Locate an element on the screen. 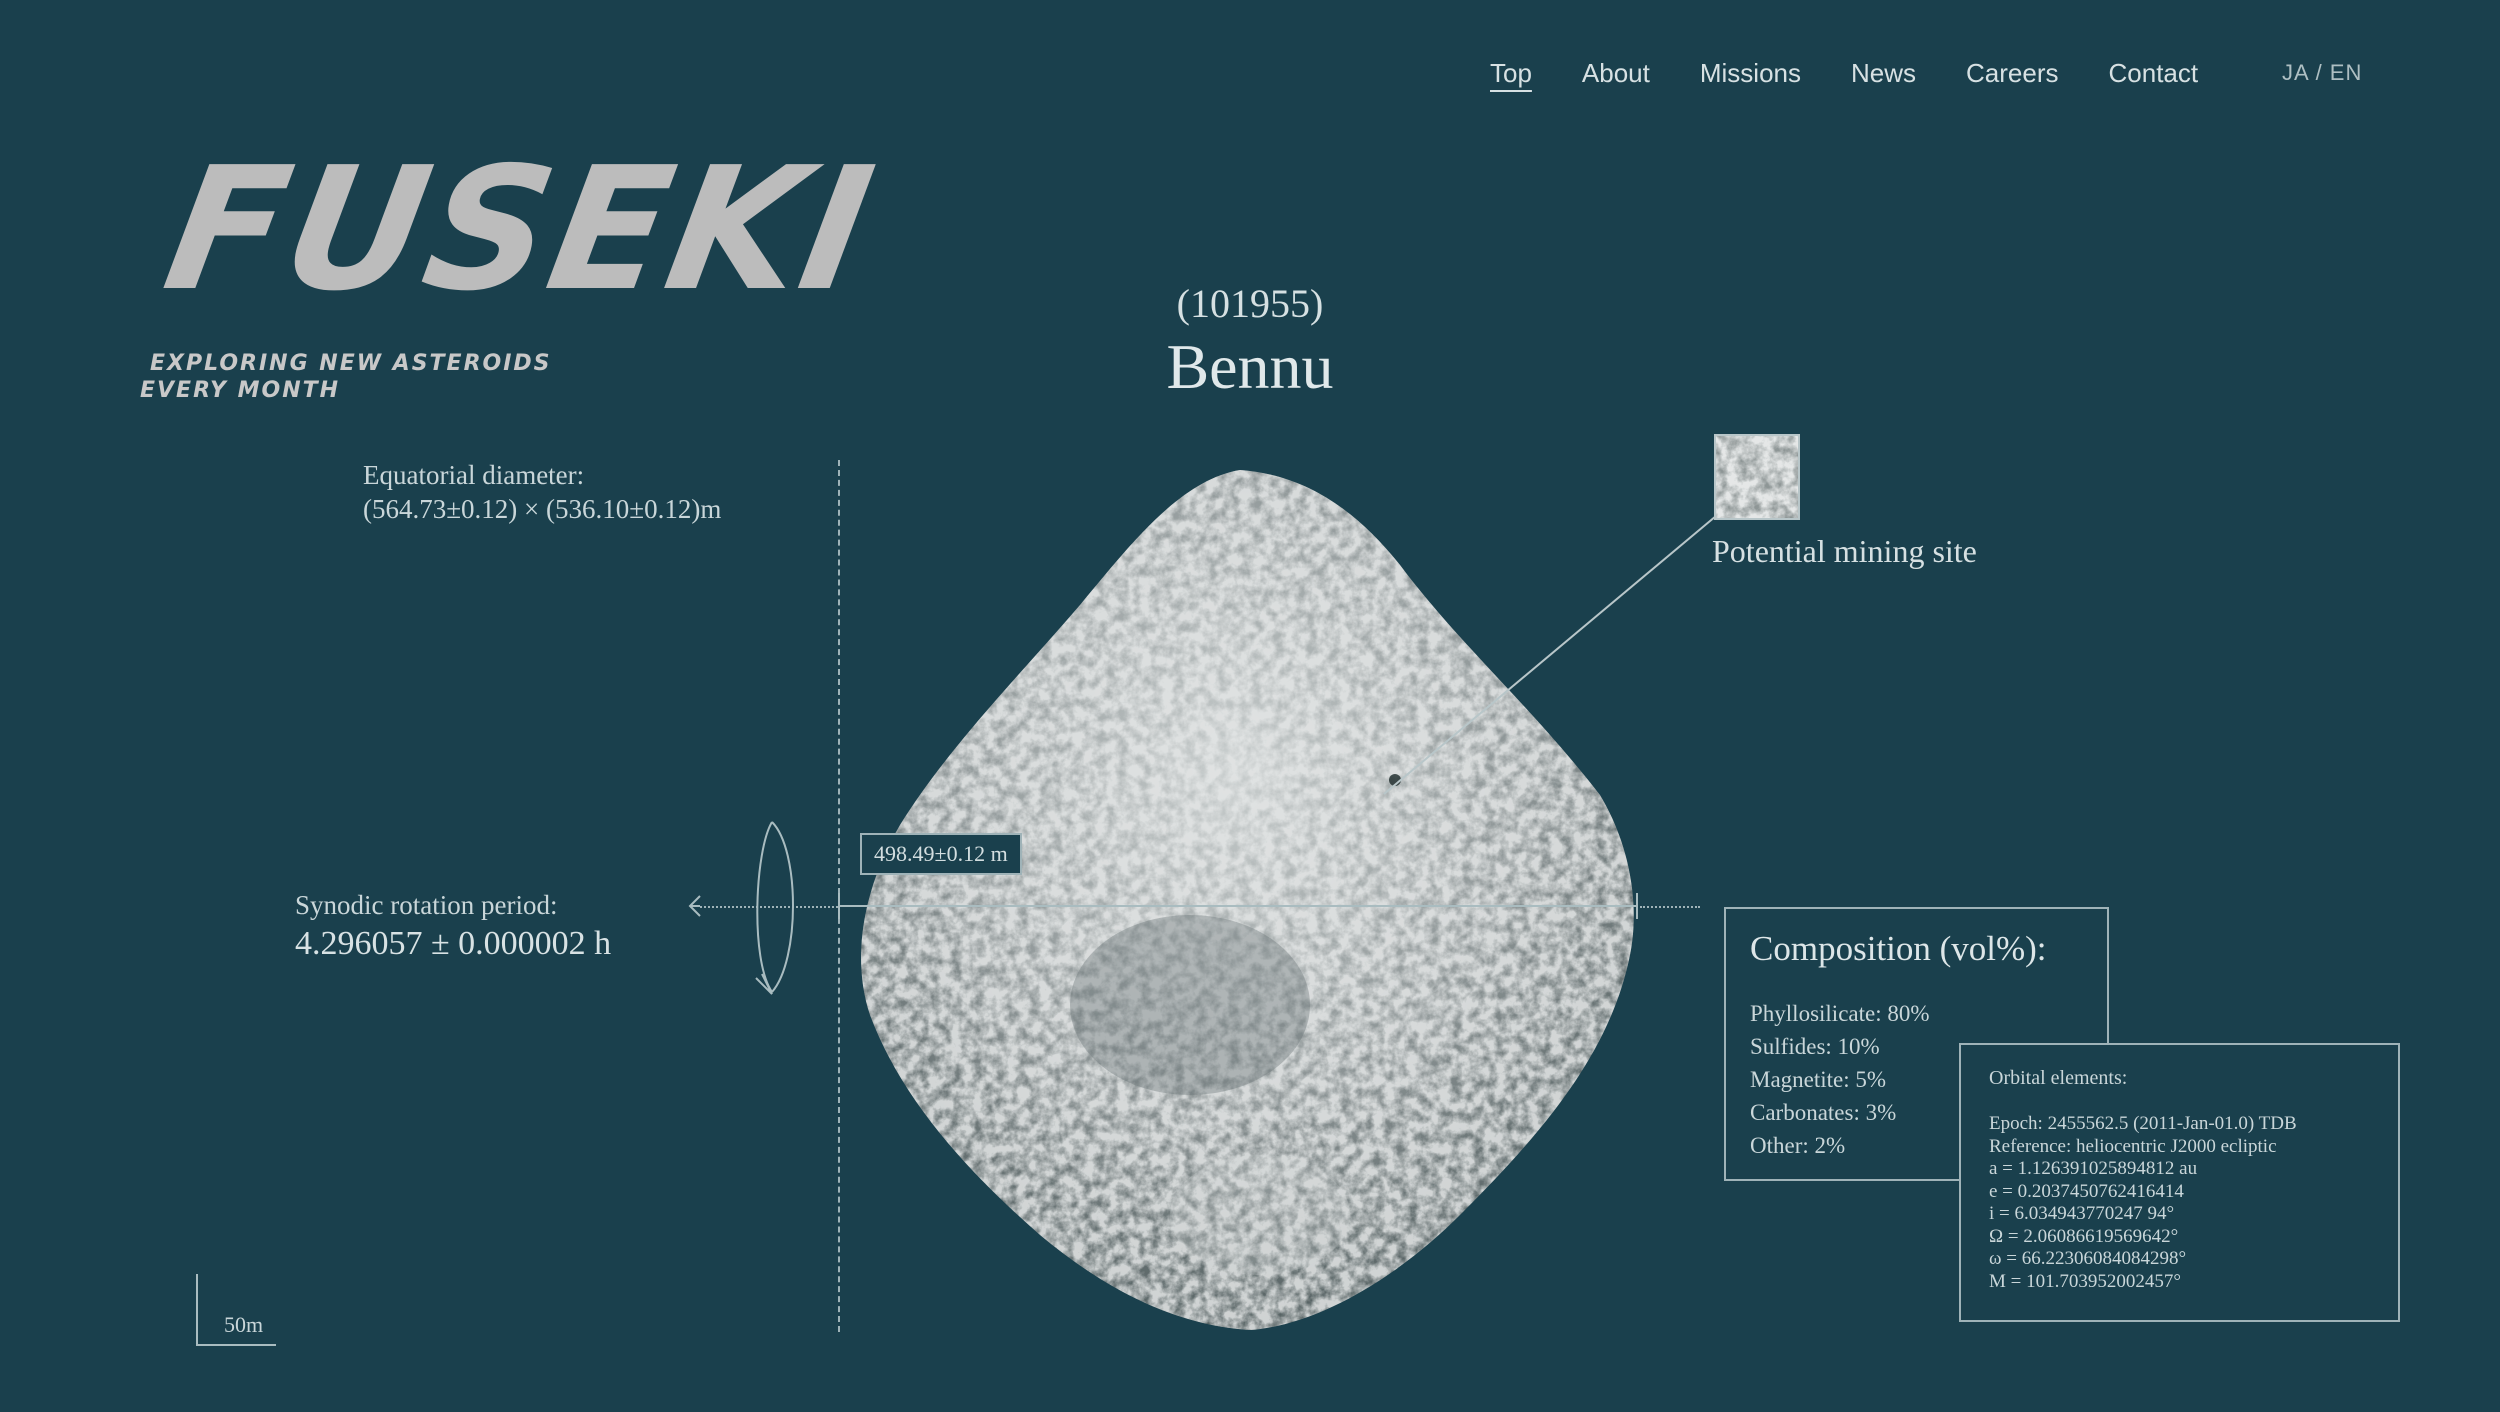 The width and height of the screenshot is (2500, 1412). orbital-line: M = 101.703952002457° is located at coordinates (2085, 1281).